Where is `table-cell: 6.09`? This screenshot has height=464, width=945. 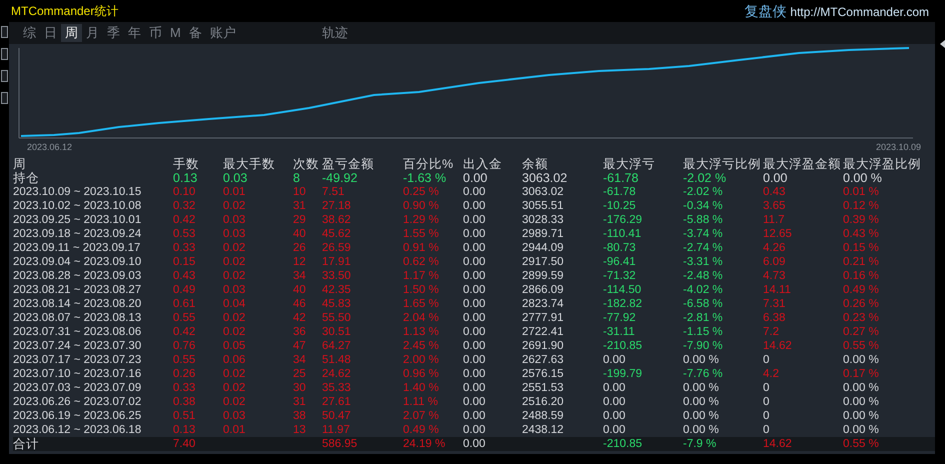
table-cell: 6.09 is located at coordinates (774, 262).